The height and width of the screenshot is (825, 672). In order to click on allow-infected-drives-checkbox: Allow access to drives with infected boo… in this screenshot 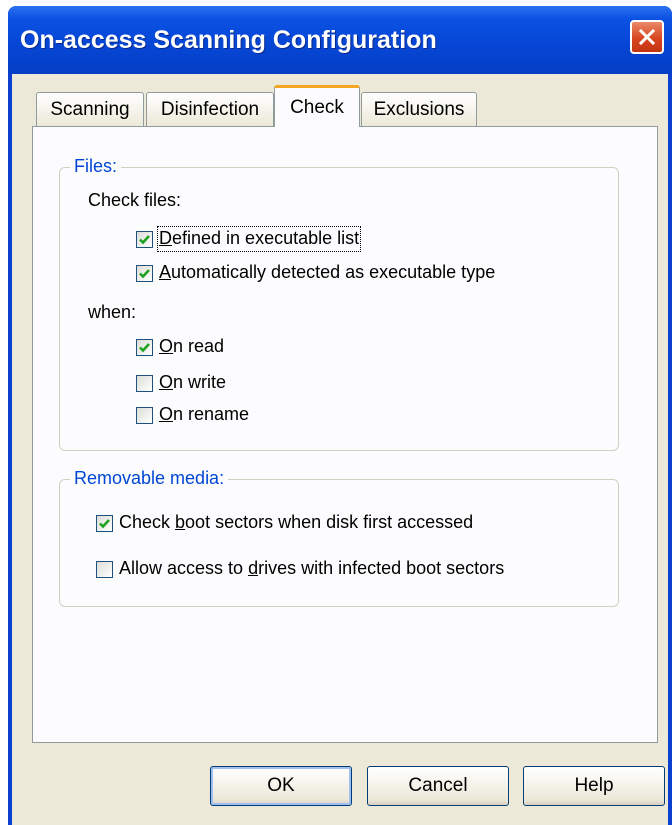, I will do `click(300, 569)`.